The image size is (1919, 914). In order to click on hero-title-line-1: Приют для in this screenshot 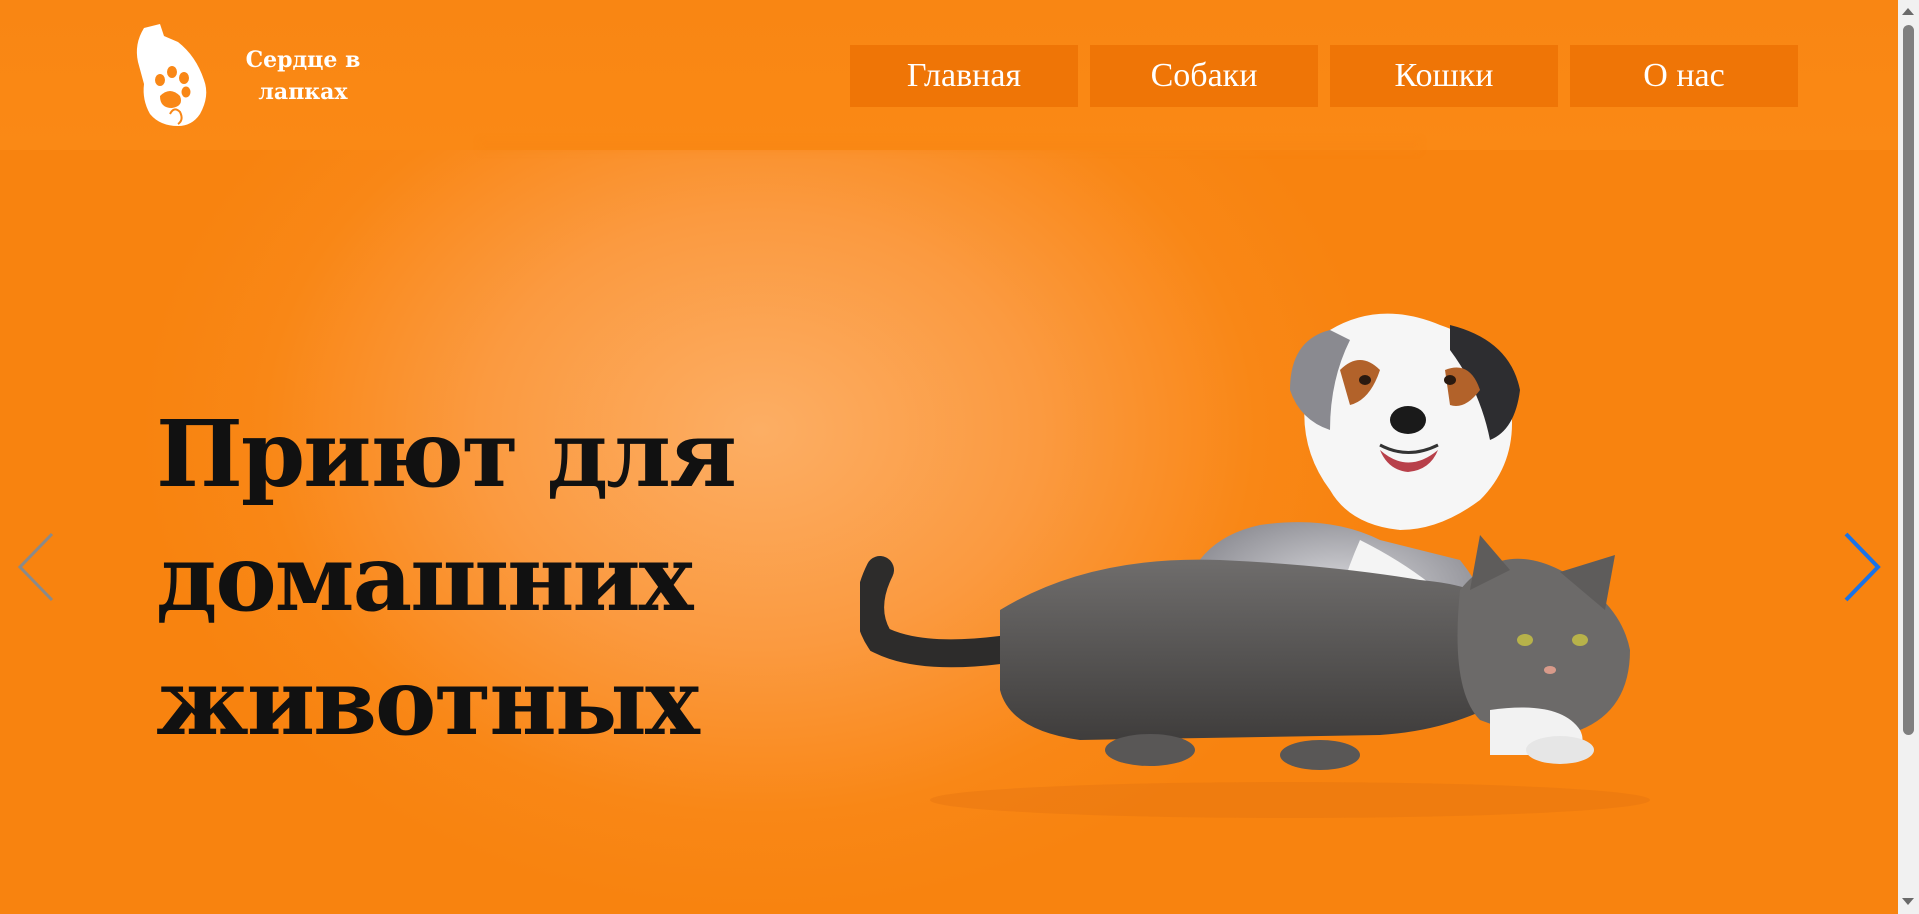, I will do `click(446, 454)`.